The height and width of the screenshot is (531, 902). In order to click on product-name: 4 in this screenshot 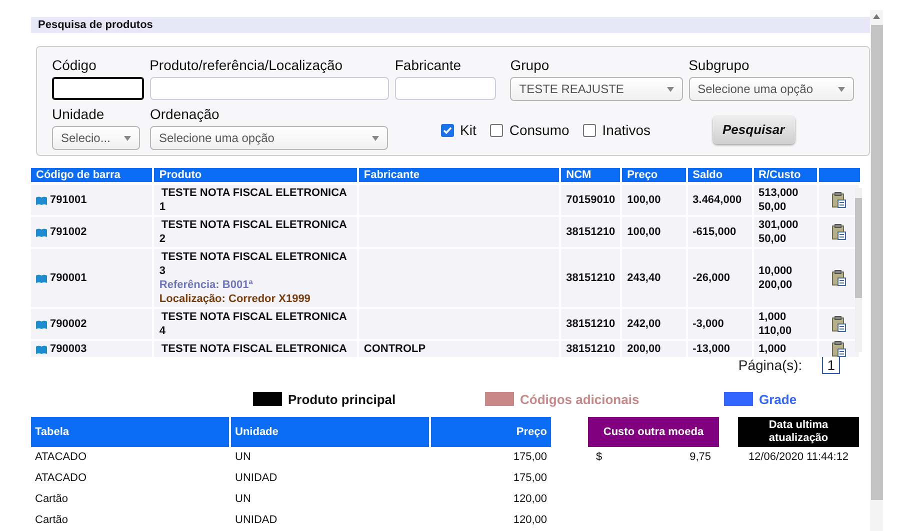, I will do `click(163, 331)`.